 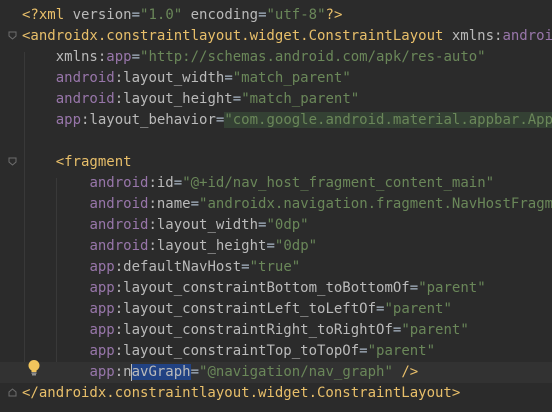 I want to click on code-line: android:layout_height="0dp", so click(x=287, y=246).